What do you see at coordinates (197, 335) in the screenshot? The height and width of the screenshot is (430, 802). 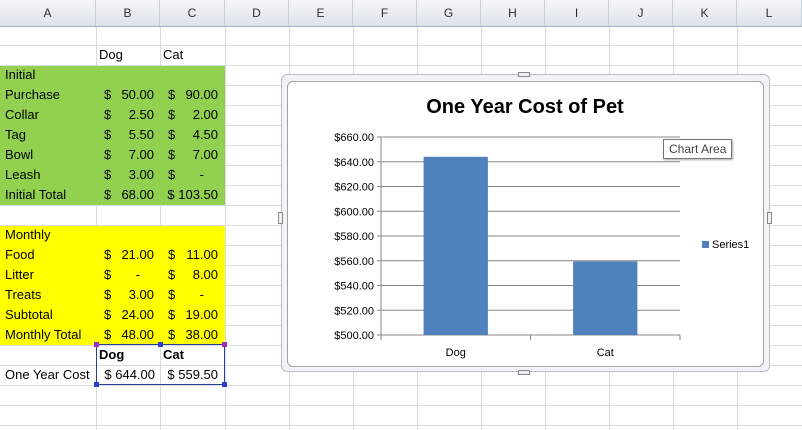 I see `monthly-total-cat: 38.00` at bounding box center [197, 335].